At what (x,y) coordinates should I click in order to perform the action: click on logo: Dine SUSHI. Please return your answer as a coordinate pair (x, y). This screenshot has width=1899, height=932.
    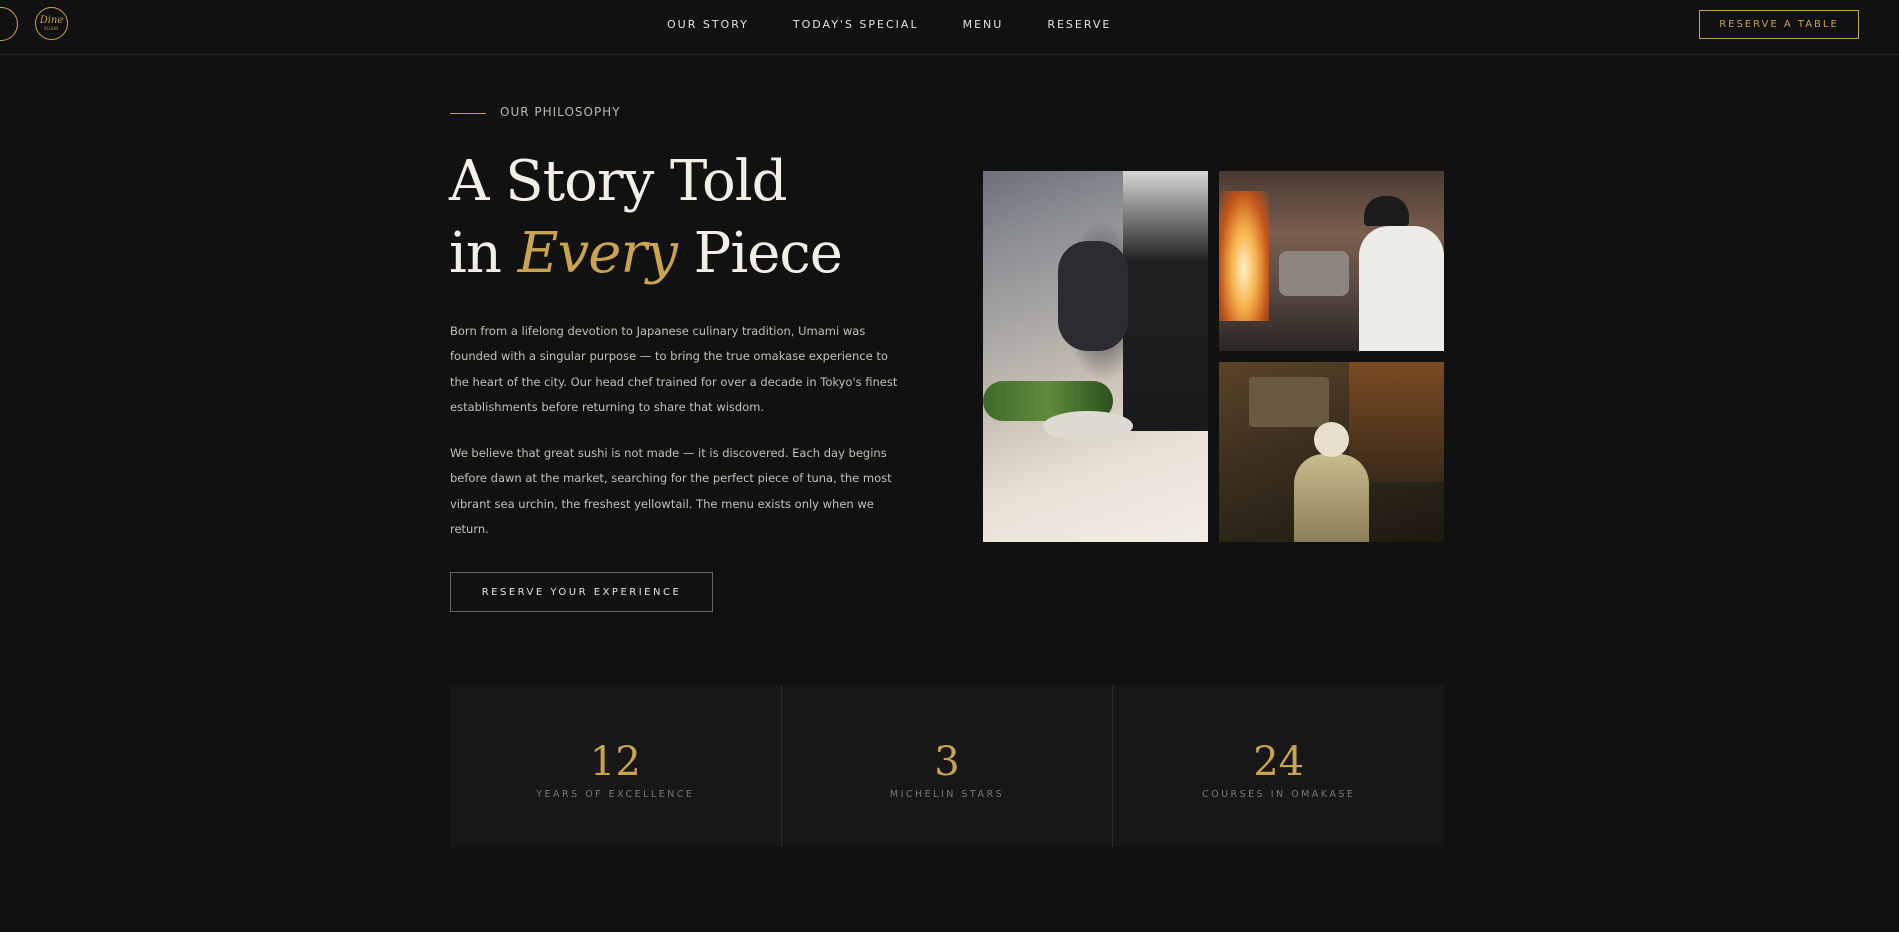
    Looking at the image, I should click on (51, 23).